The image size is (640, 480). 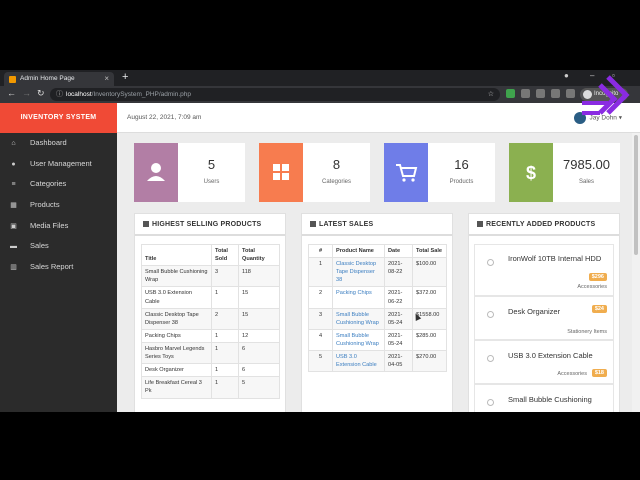 What do you see at coordinates (358, 272) in the screenshot?
I see `product-link: Classic Desktop Tape Dispenser 38` at bounding box center [358, 272].